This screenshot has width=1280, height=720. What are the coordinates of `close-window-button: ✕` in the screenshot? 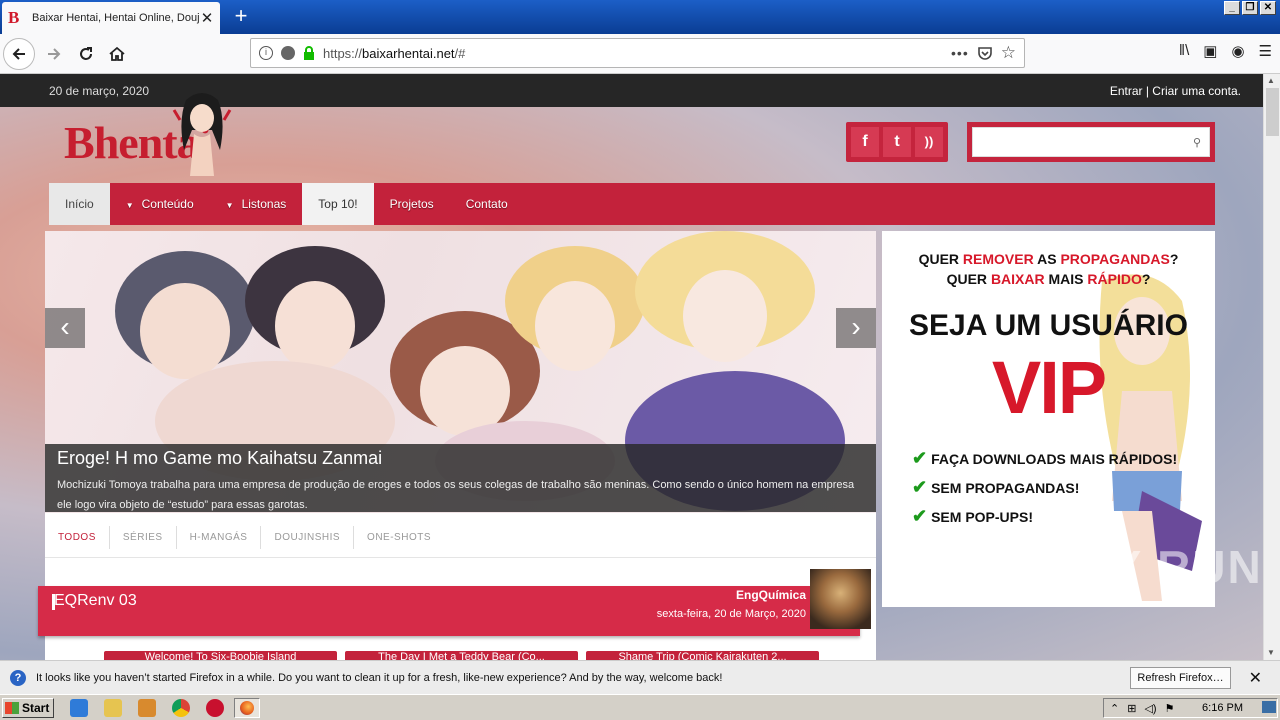 It's located at (1268, 8).